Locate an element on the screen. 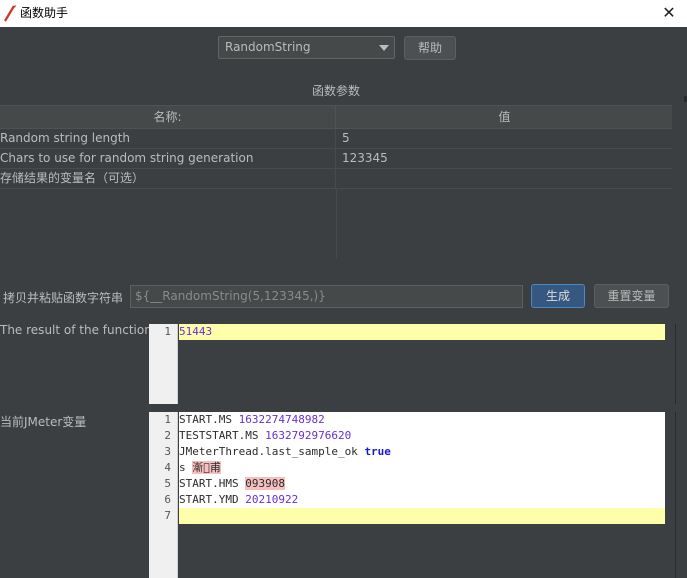 Image resolution: width=687 pixels, height=578 pixels. variable-line: JMeterThread.last_sample_ok true is located at coordinates (422, 452).